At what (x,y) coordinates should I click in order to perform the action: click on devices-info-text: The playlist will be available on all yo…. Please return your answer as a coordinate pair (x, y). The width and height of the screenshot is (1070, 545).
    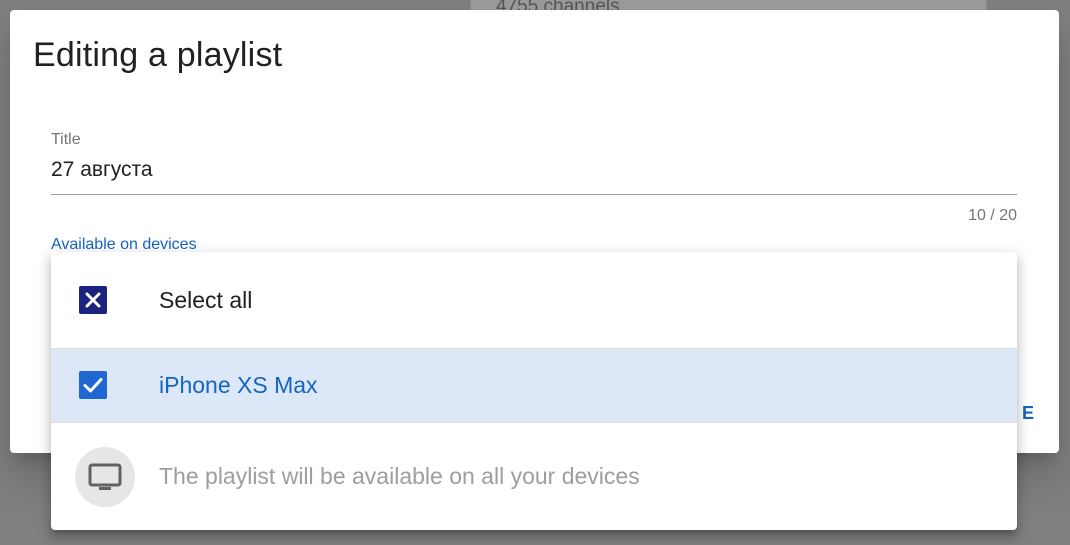
    Looking at the image, I should click on (399, 476).